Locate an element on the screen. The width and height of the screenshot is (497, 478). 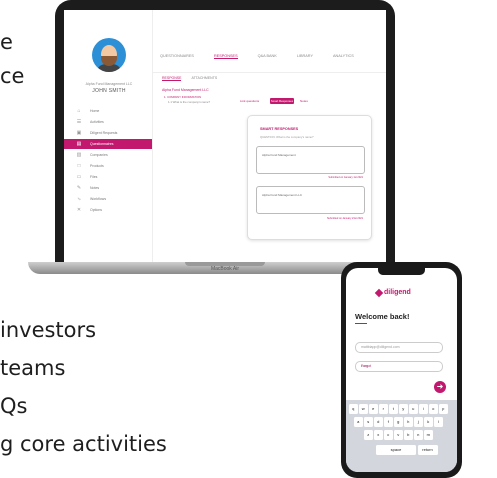
card-question: QUESTION: What is the company's name? is located at coordinates (287, 137).